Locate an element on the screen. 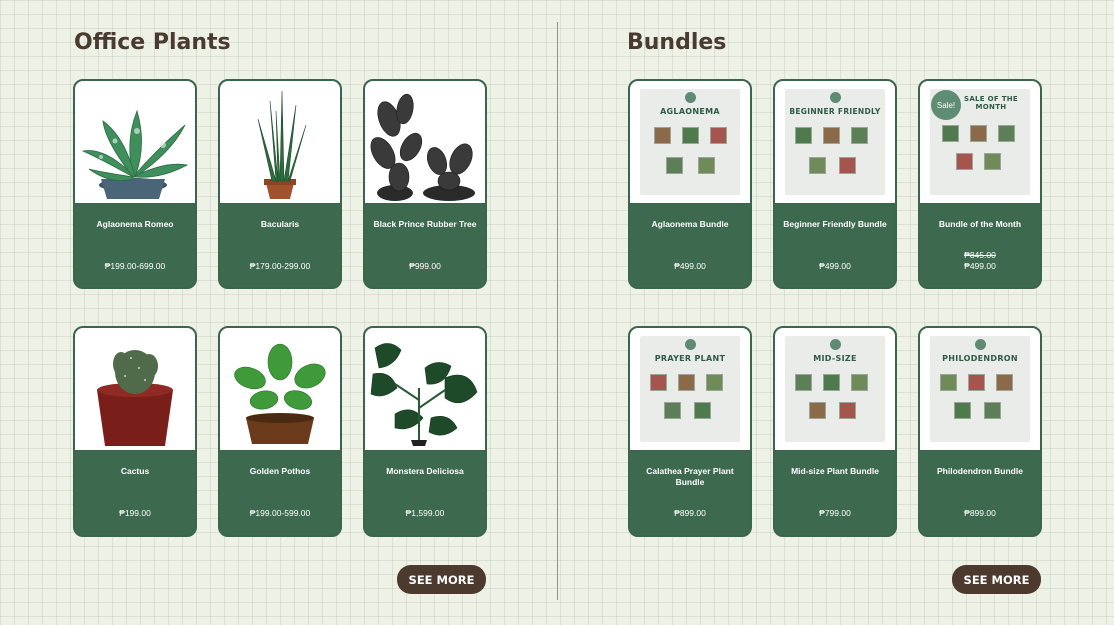 The image size is (1114, 625). product-card-aglaonema-romeo: Aglaonema Romeo ₱199.00-699.00 is located at coordinates (135, 184).